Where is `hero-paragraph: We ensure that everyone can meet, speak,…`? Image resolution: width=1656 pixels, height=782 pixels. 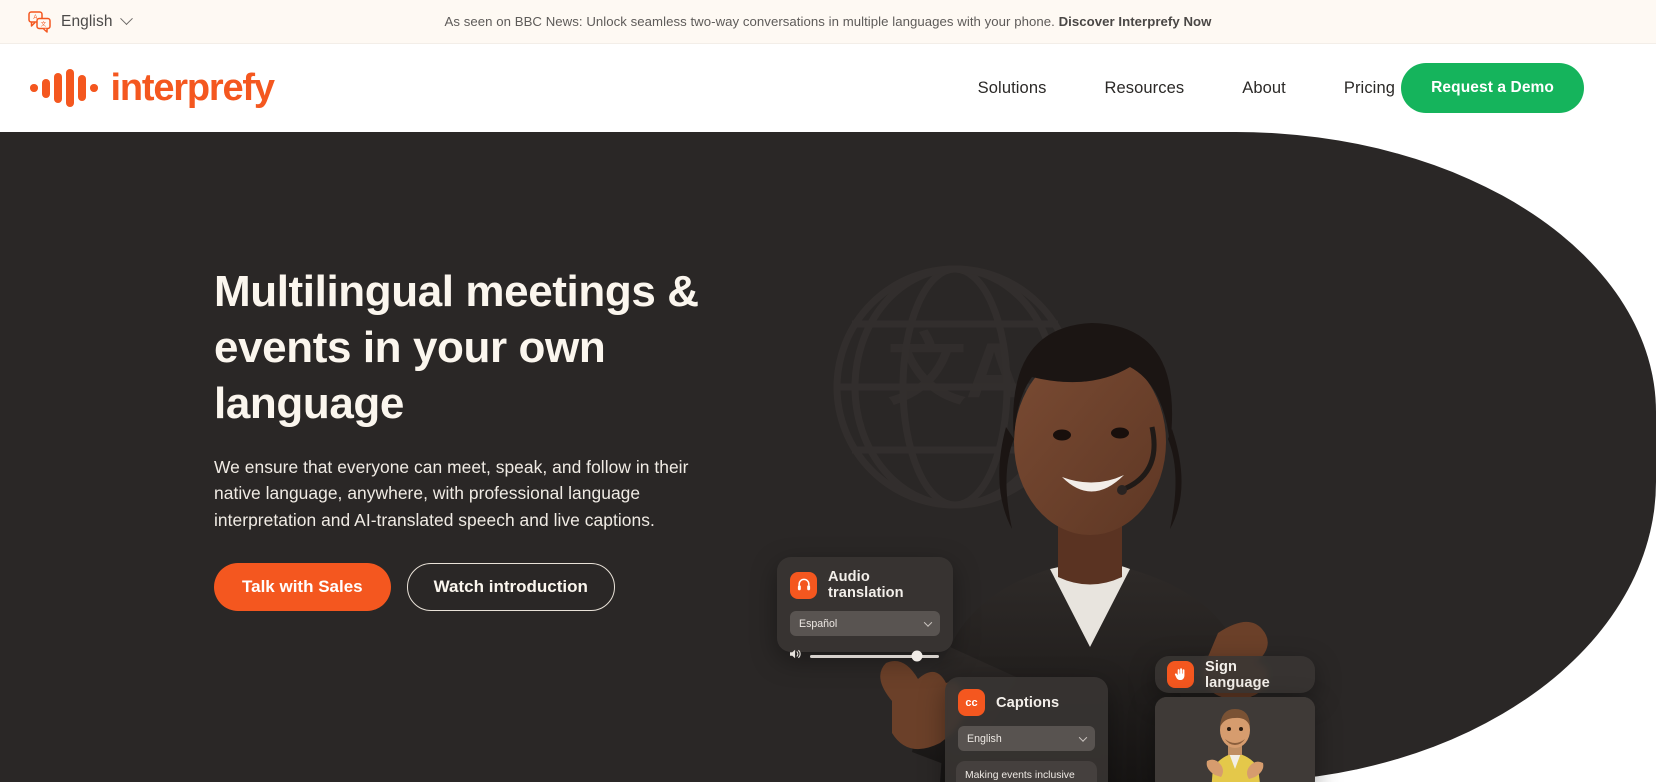
hero-paragraph: We ensure that everyone can meet, speak,… is located at coordinates (464, 493).